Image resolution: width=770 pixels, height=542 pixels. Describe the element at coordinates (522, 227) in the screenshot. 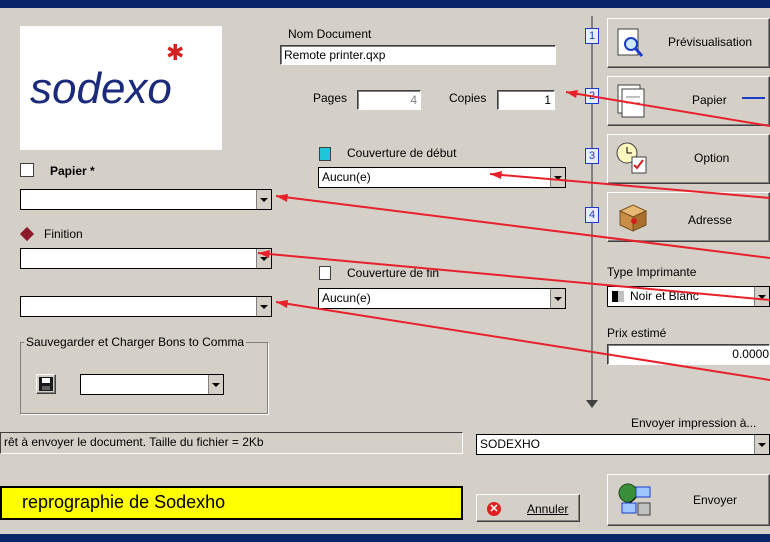

I see `arrow-paper` at that location.